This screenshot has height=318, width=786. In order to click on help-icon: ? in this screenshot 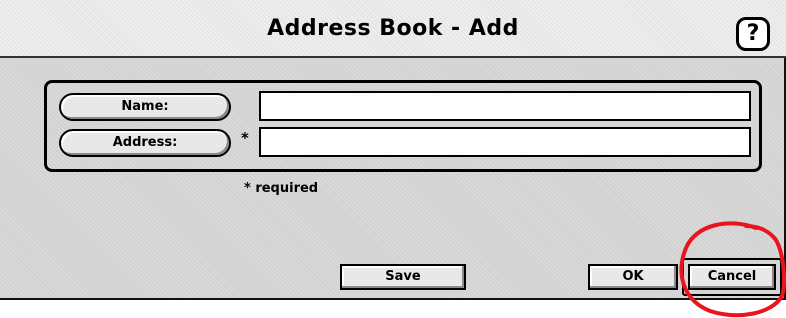, I will do `click(753, 33)`.